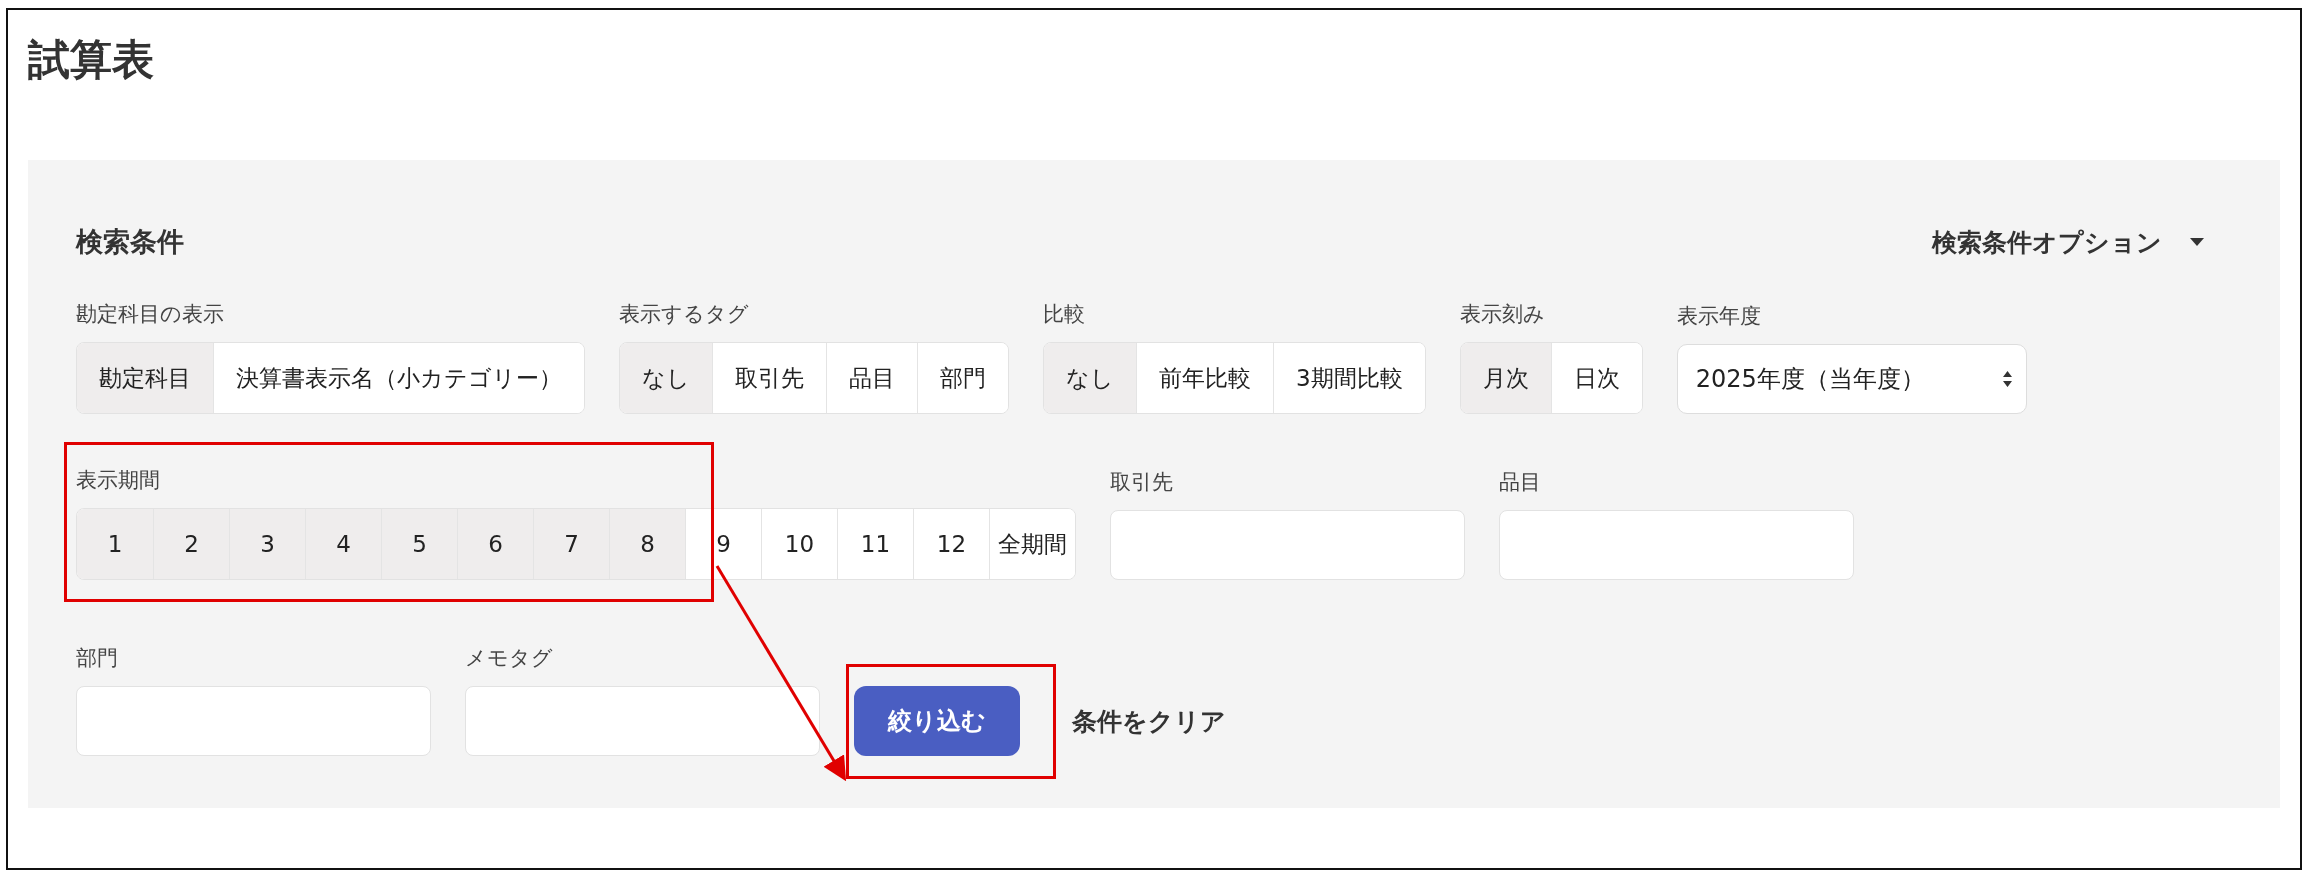 This screenshot has height=878, width=2308. What do you see at coordinates (145, 378) in the screenshot?
I see `segment-option: 勘定科目` at bounding box center [145, 378].